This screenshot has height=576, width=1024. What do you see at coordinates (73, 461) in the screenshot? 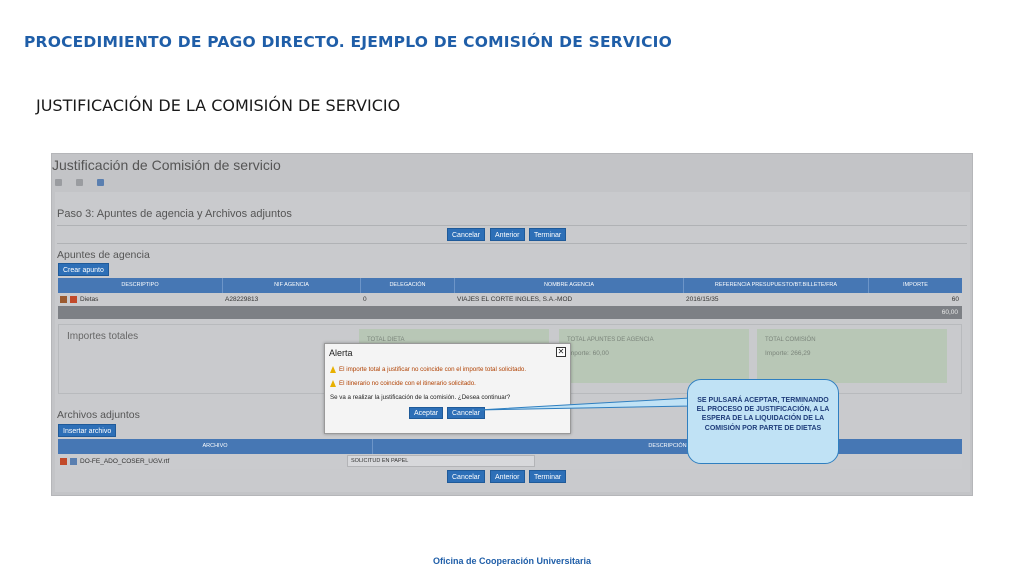
I see `file-icon` at bounding box center [73, 461].